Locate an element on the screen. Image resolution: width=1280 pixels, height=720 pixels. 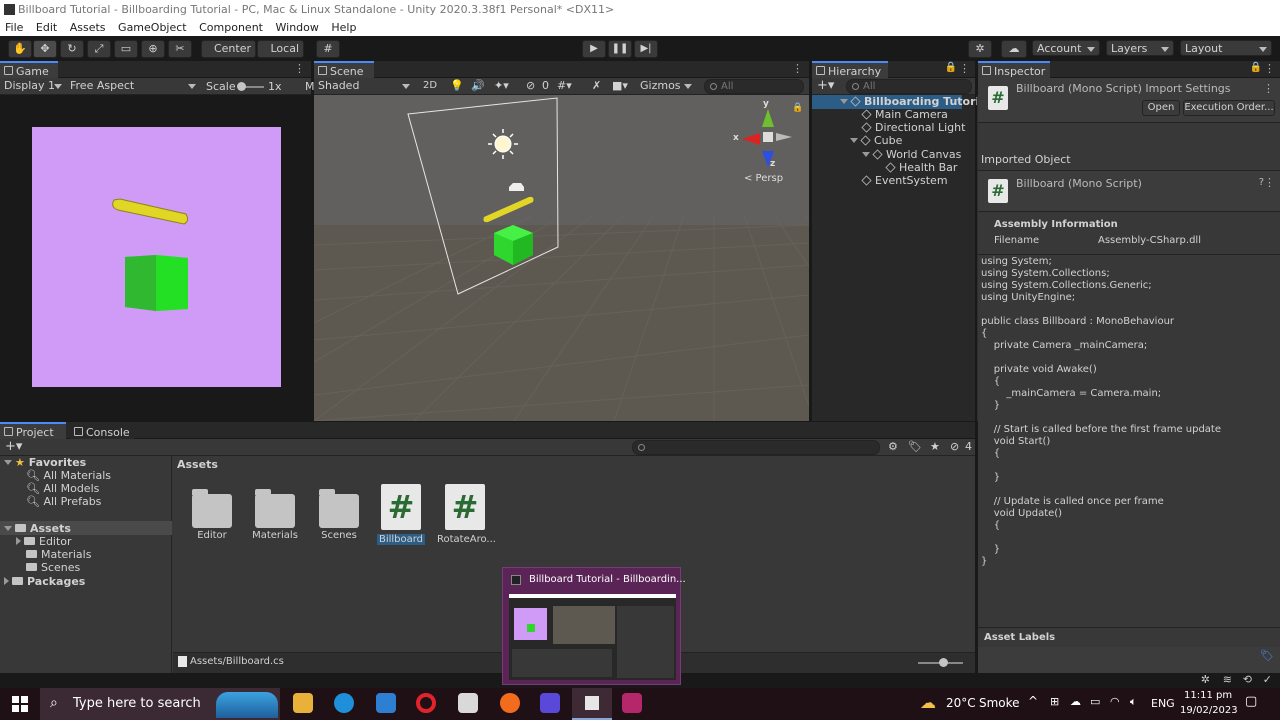
play-button: ▶ is located at coordinates (594, 49).